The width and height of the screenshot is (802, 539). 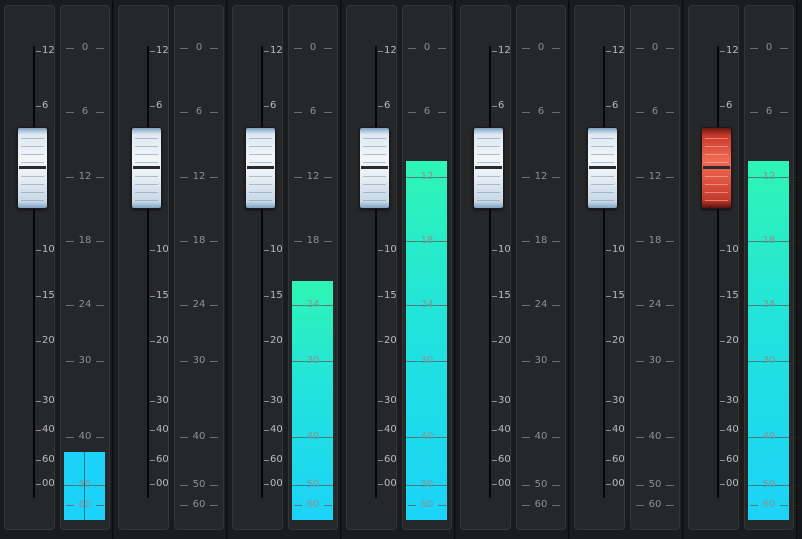 What do you see at coordinates (85, 240) in the screenshot?
I see `meter-scale-label: 18` at bounding box center [85, 240].